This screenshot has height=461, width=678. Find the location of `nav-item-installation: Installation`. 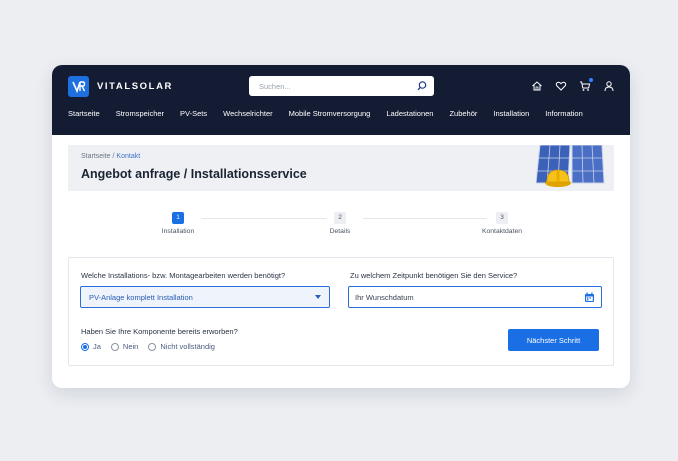

nav-item-installation: Installation is located at coordinates (511, 117).